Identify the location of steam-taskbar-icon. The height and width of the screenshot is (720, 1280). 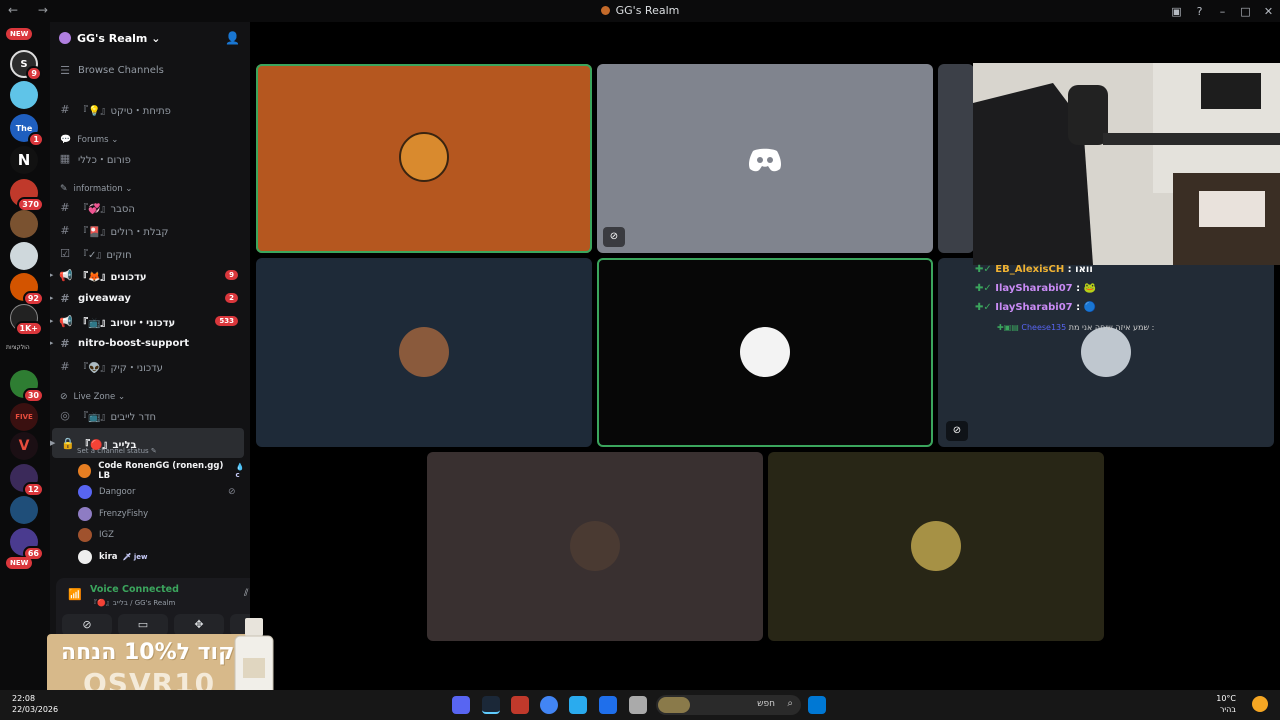
(491, 705).